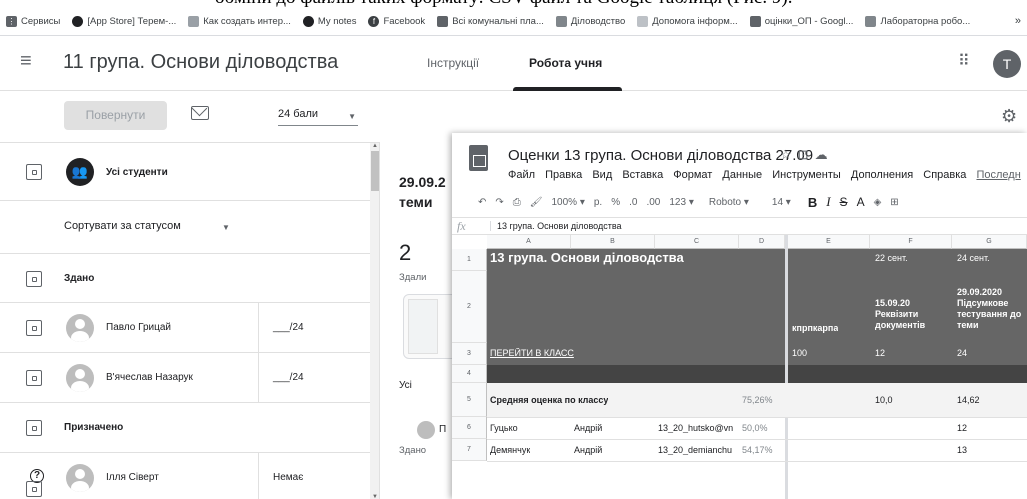 The image size is (1027, 499). What do you see at coordinates (1009, 116) in the screenshot?
I see `settings-gear-icon: ⚙` at bounding box center [1009, 116].